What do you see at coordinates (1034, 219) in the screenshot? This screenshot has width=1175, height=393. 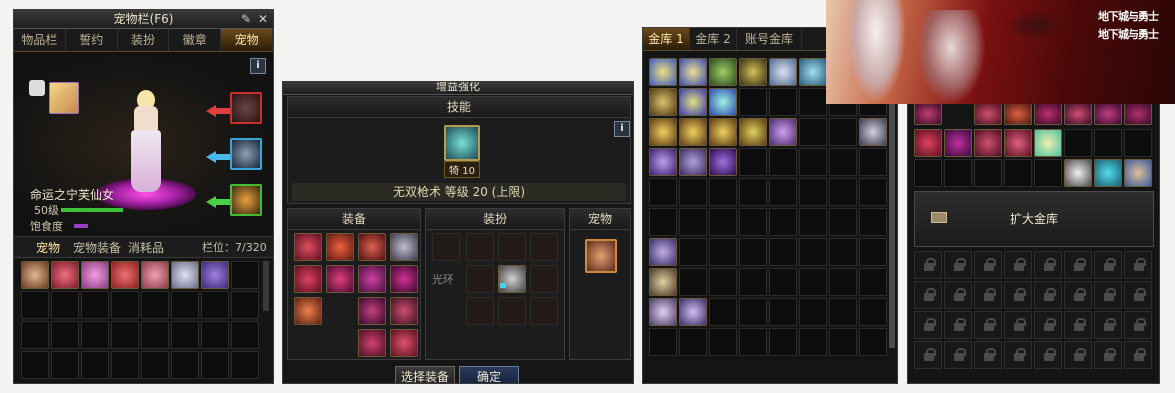 I see `expand-vault-button: 扩大金库` at bounding box center [1034, 219].